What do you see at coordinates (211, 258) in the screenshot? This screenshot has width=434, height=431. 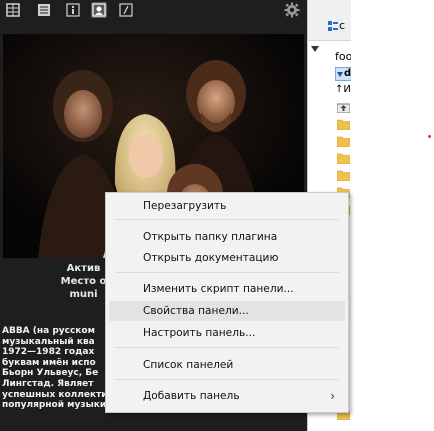 I see `menu-item-label: Открыть документацию` at bounding box center [211, 258].